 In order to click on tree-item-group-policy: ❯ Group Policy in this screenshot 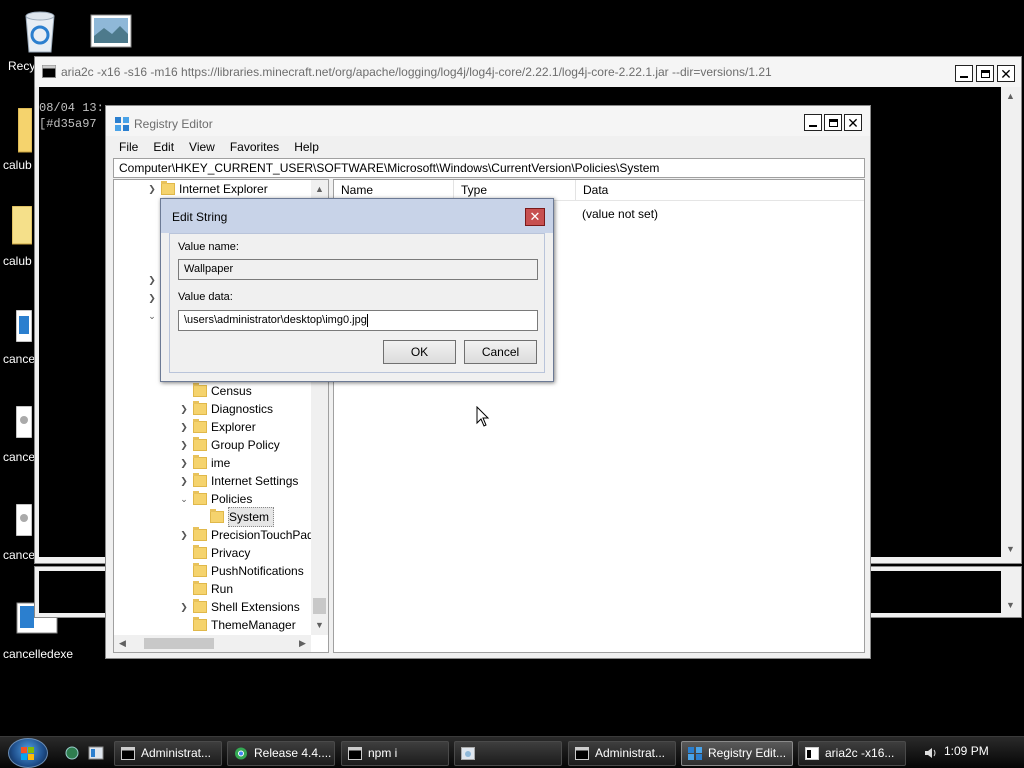, I will do `click(229, 445)`.